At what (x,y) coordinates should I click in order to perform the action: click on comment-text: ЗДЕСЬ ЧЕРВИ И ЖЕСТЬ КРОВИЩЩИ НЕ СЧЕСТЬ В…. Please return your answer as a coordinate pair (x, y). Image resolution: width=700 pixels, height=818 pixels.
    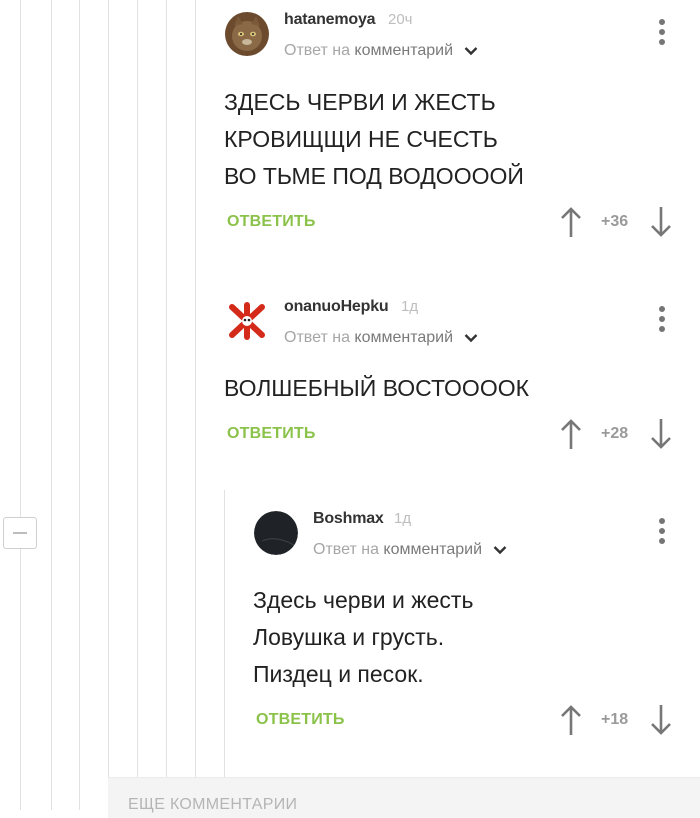
    Looking at the image, I should click on (374, 139).